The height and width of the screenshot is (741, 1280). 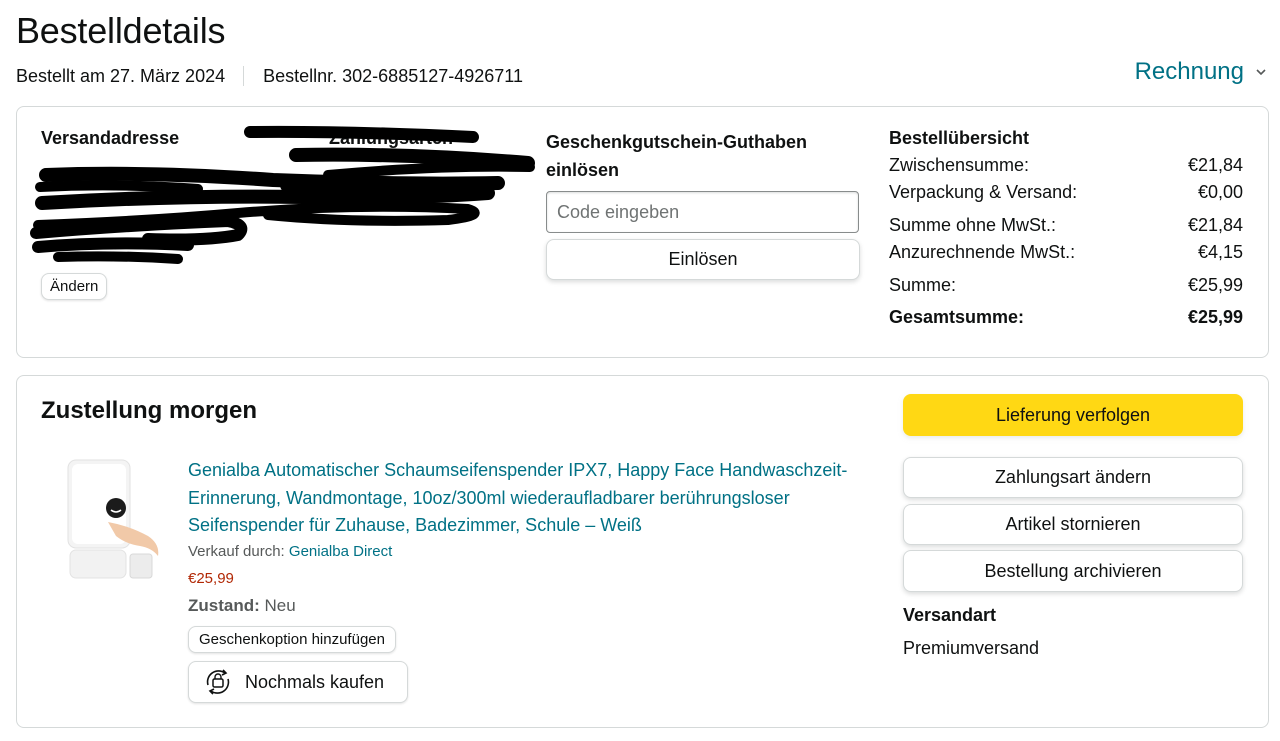 What do you see at coordinates (677, 156) in the screenshot?
I see `gift-card-heading: Geschenkgutschein-Guthaben einlösen` at bounding box center [677, 156].